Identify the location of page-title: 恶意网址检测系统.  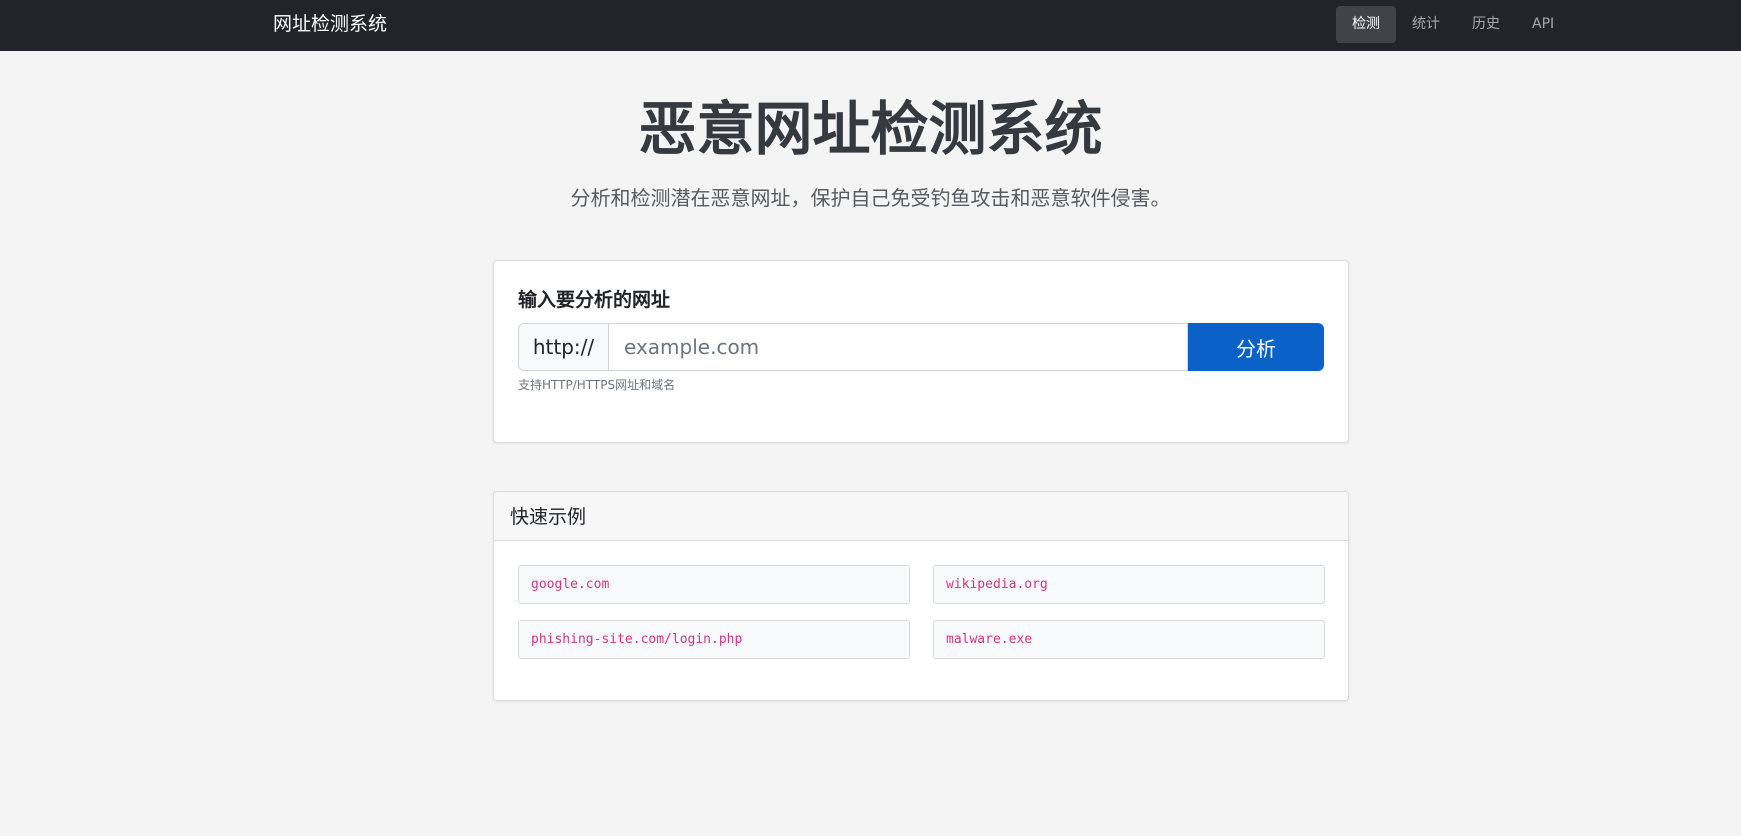
(870, 129).